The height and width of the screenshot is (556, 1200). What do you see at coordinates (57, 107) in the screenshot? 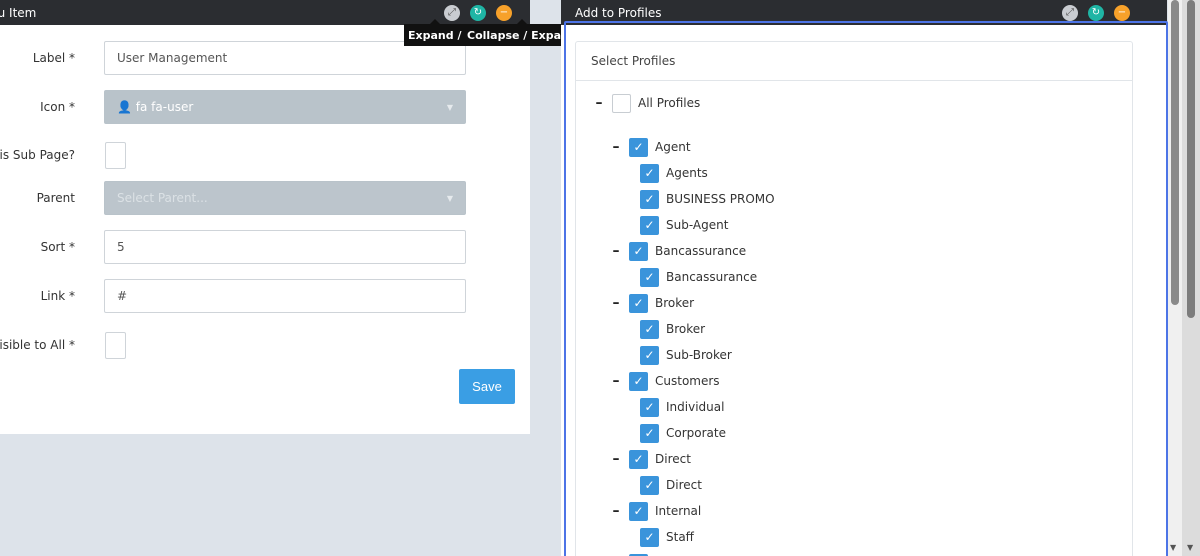
I see `icon-field-label: Icon *` at bounding box center [57, 107].